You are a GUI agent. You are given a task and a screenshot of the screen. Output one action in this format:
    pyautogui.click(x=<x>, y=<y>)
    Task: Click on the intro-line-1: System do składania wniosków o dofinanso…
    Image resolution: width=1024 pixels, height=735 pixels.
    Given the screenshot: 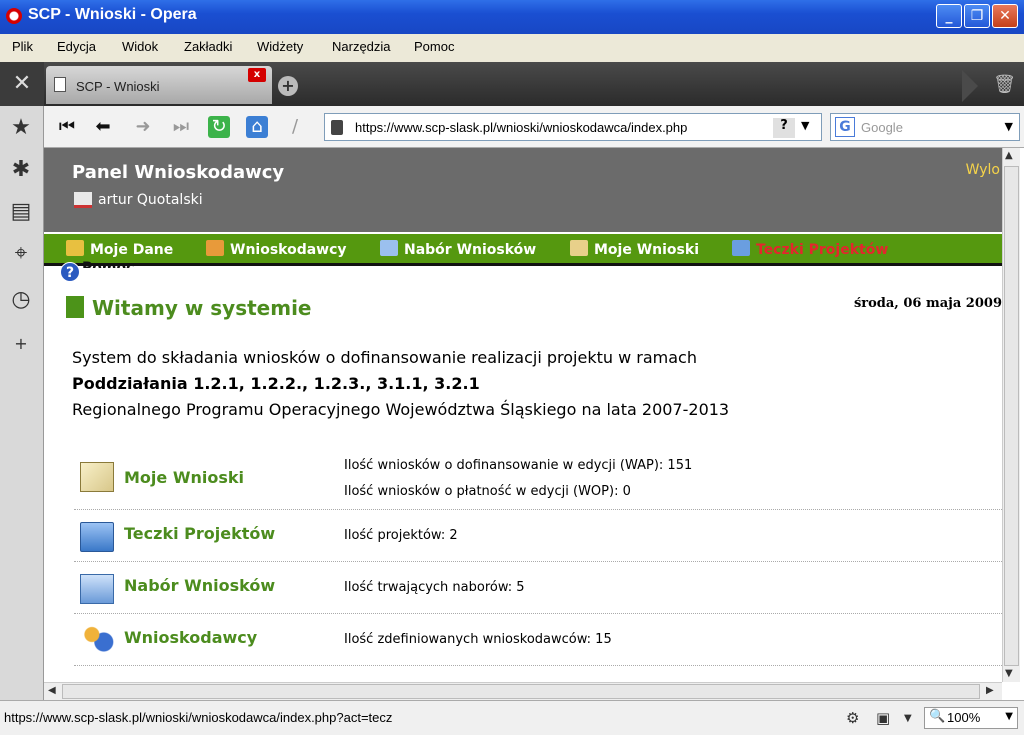 What is the action you would take?
    pyautogui.click(x=384, y=357)
    